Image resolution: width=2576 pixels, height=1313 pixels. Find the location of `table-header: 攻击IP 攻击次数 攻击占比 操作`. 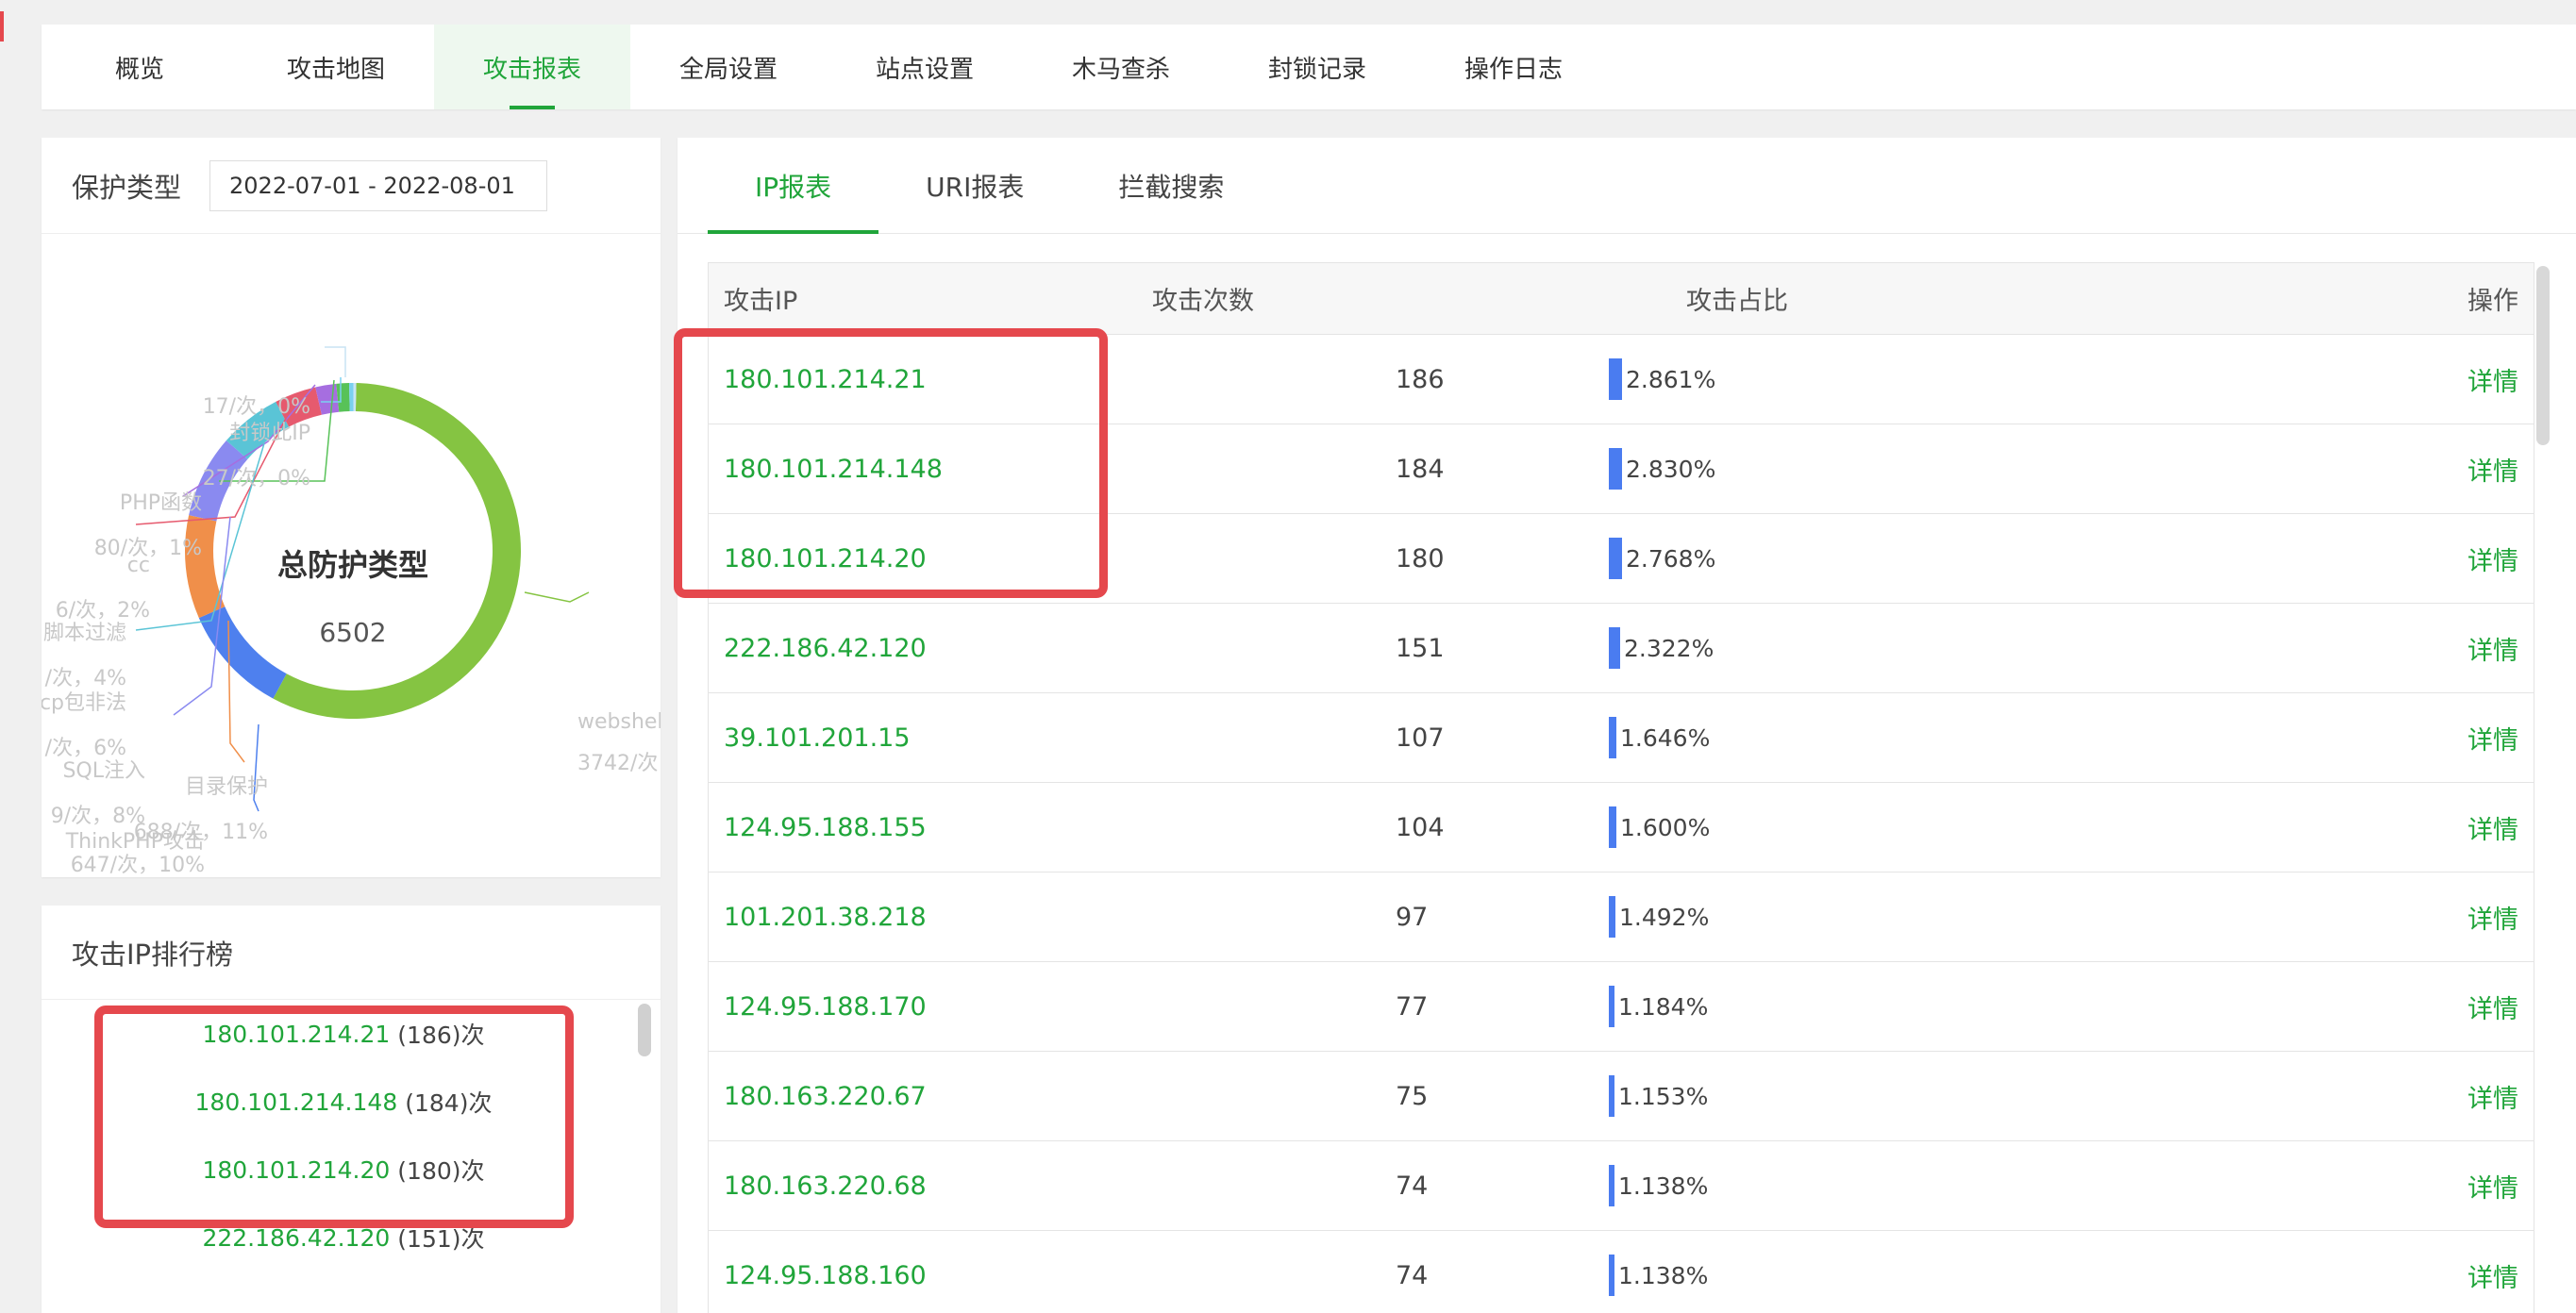

table-header: 攻击IP 攻击次数 攻击占比 操作 is located at coordinates (1621, 299).